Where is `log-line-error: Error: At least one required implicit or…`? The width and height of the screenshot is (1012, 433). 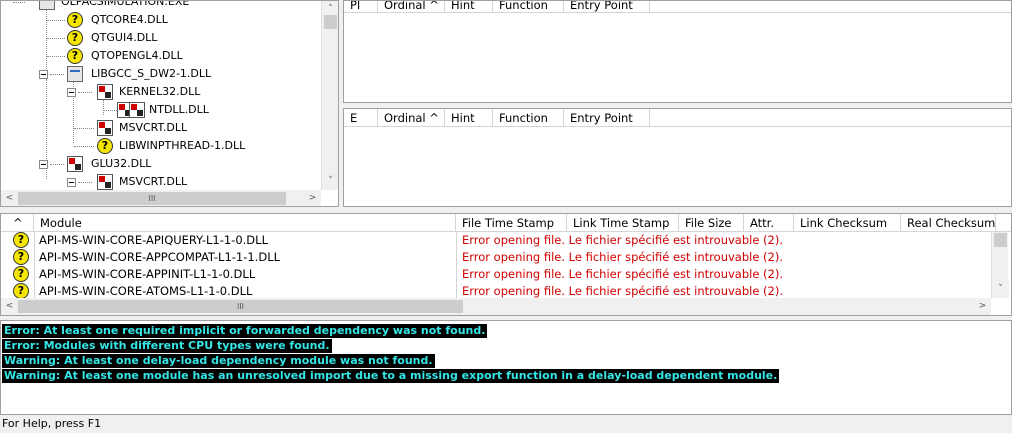 log-line-error: Error: At least one required implicit or… is located at coordinates (245, 331).